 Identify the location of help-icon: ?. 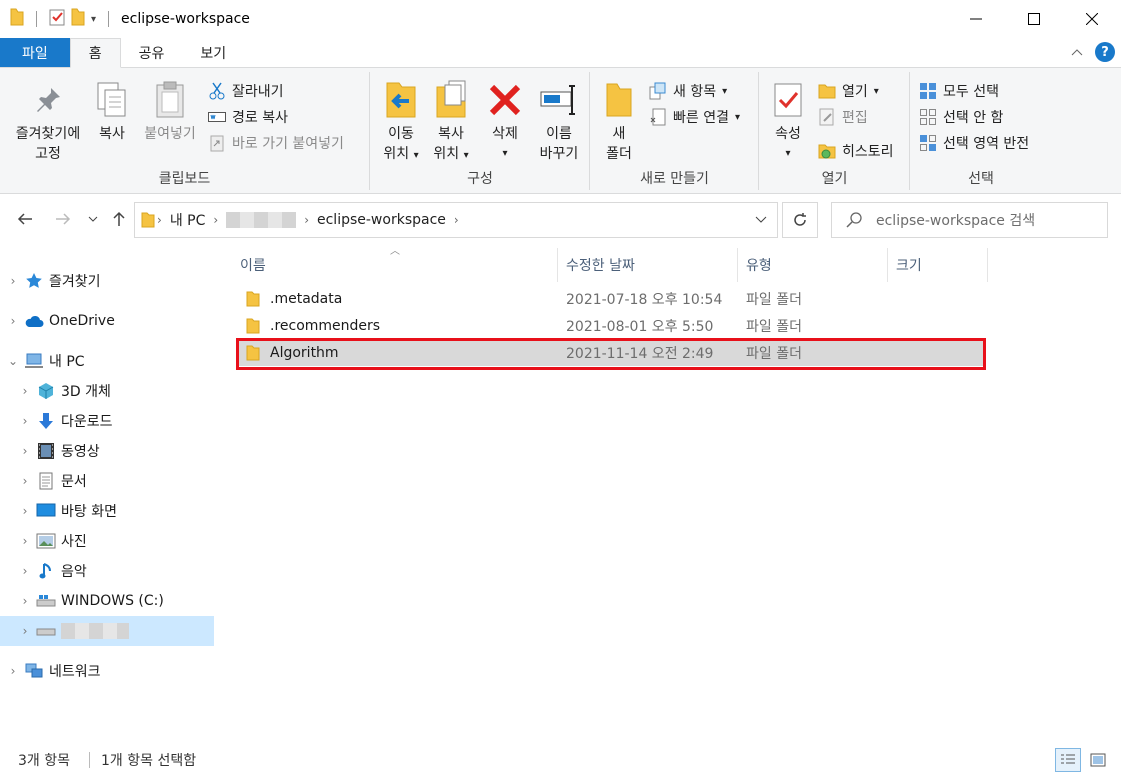
(1105, 52).